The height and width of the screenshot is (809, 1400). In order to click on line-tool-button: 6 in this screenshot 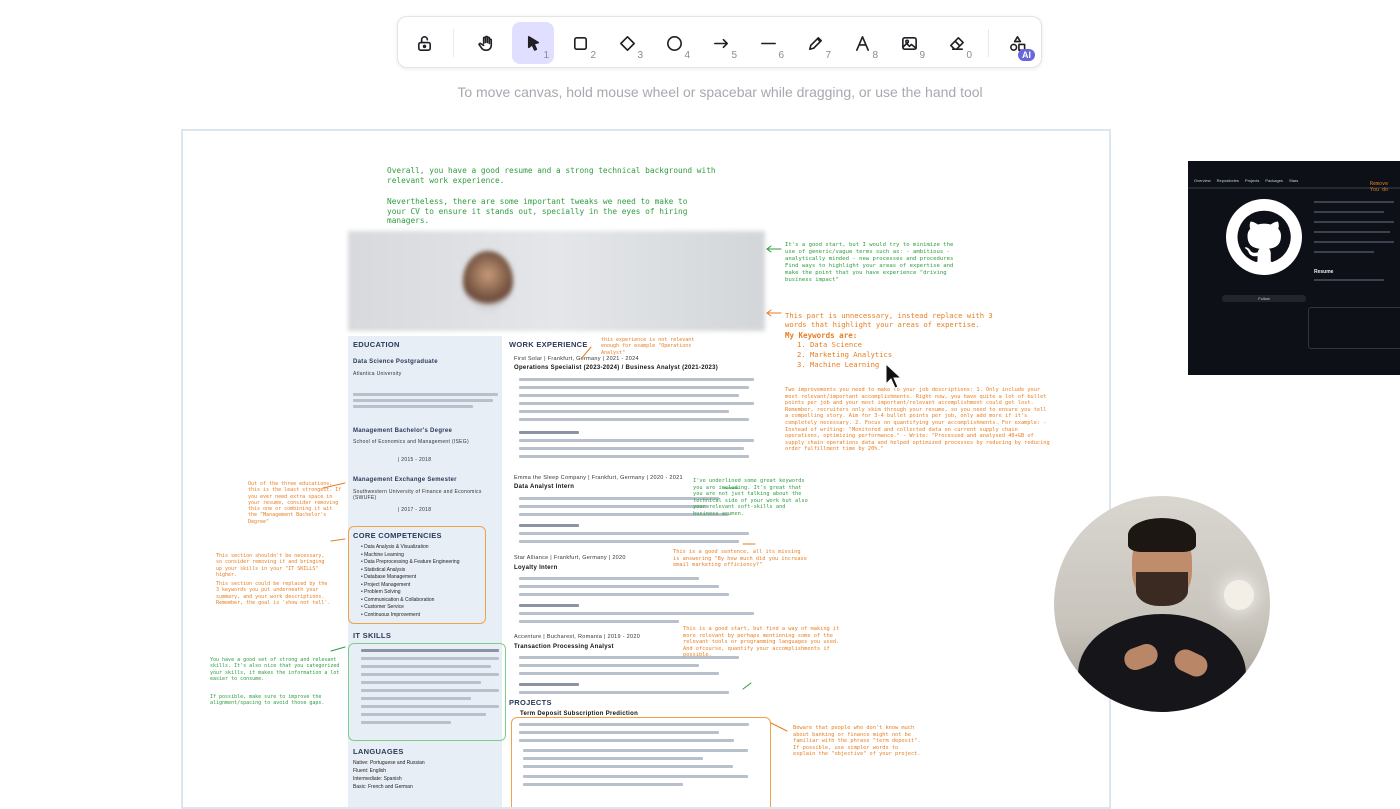, I will do `click(768, 43)`.